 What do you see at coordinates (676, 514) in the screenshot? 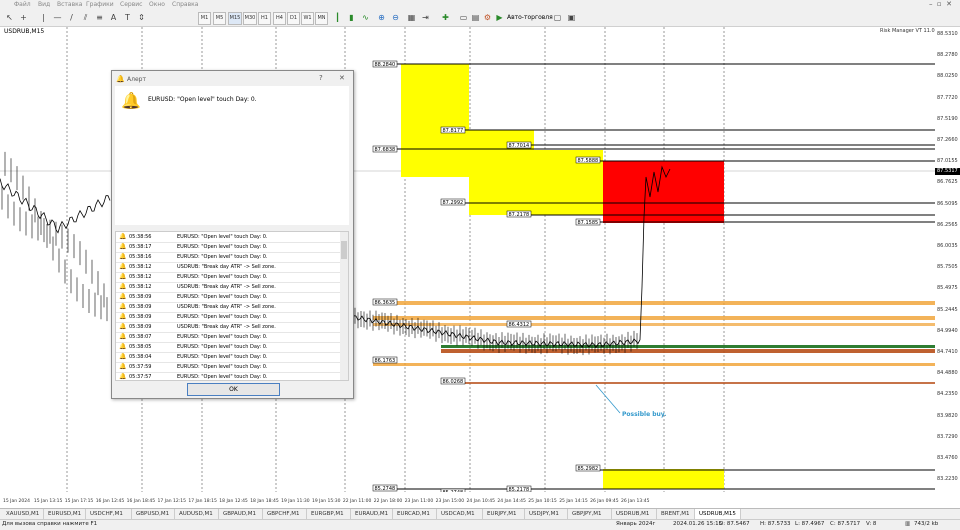
I see `chart-tab: BRENT,M1` at bounding box center [676, 514].